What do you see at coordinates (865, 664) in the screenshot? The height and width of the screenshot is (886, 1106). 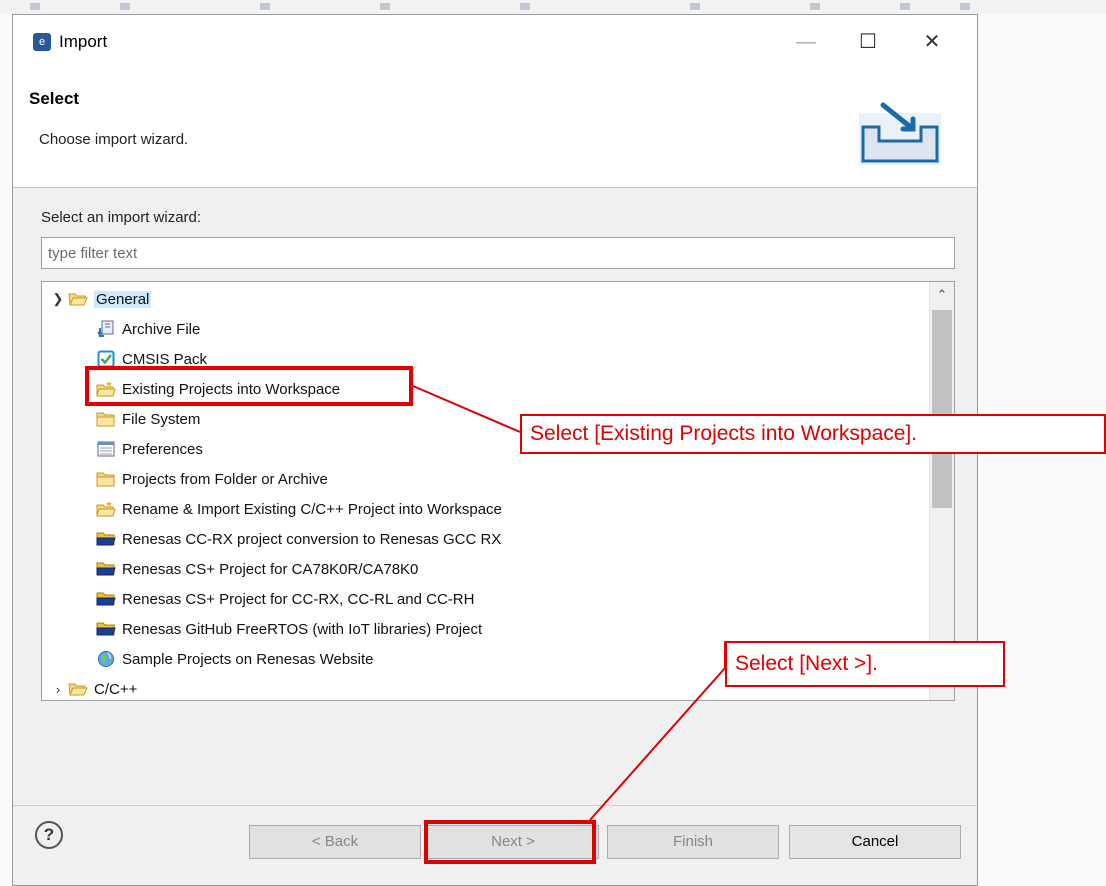 I see `callout-next: Select [Next >].` at bounding box center [865, 664].